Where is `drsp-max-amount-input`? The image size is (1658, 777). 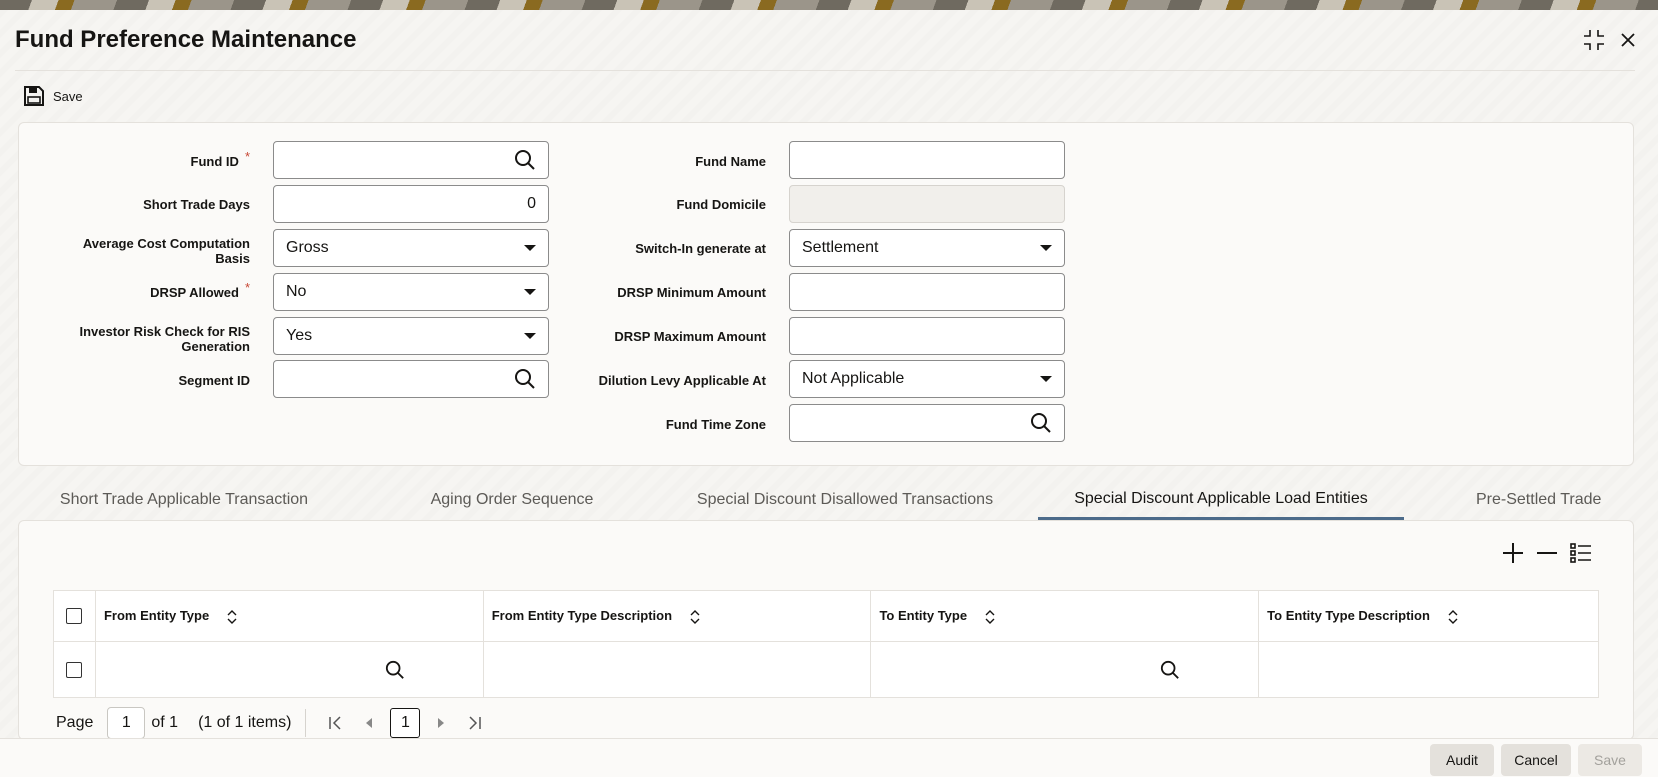 drsp-max-amount-input is located at coordinates (927, 336).